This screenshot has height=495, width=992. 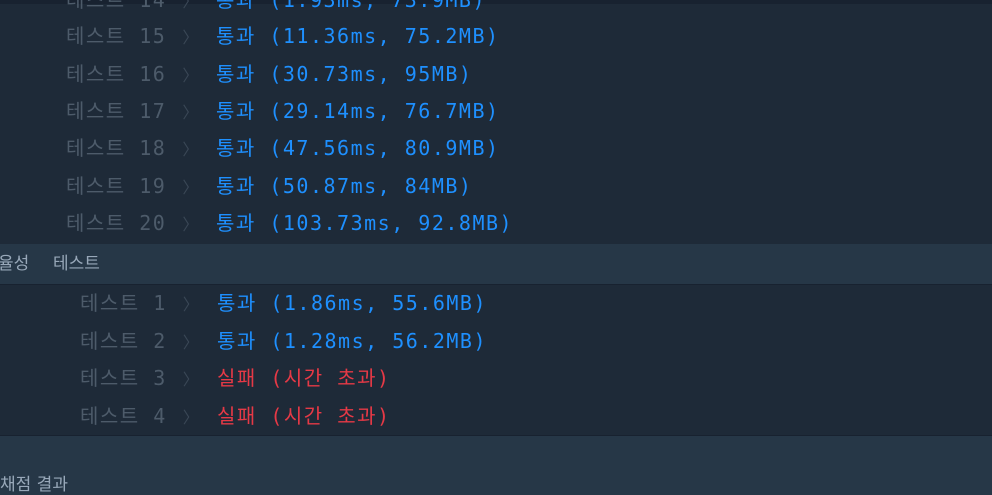 I want to click on test-label: 테스트 17, so click(x=116, y=111).